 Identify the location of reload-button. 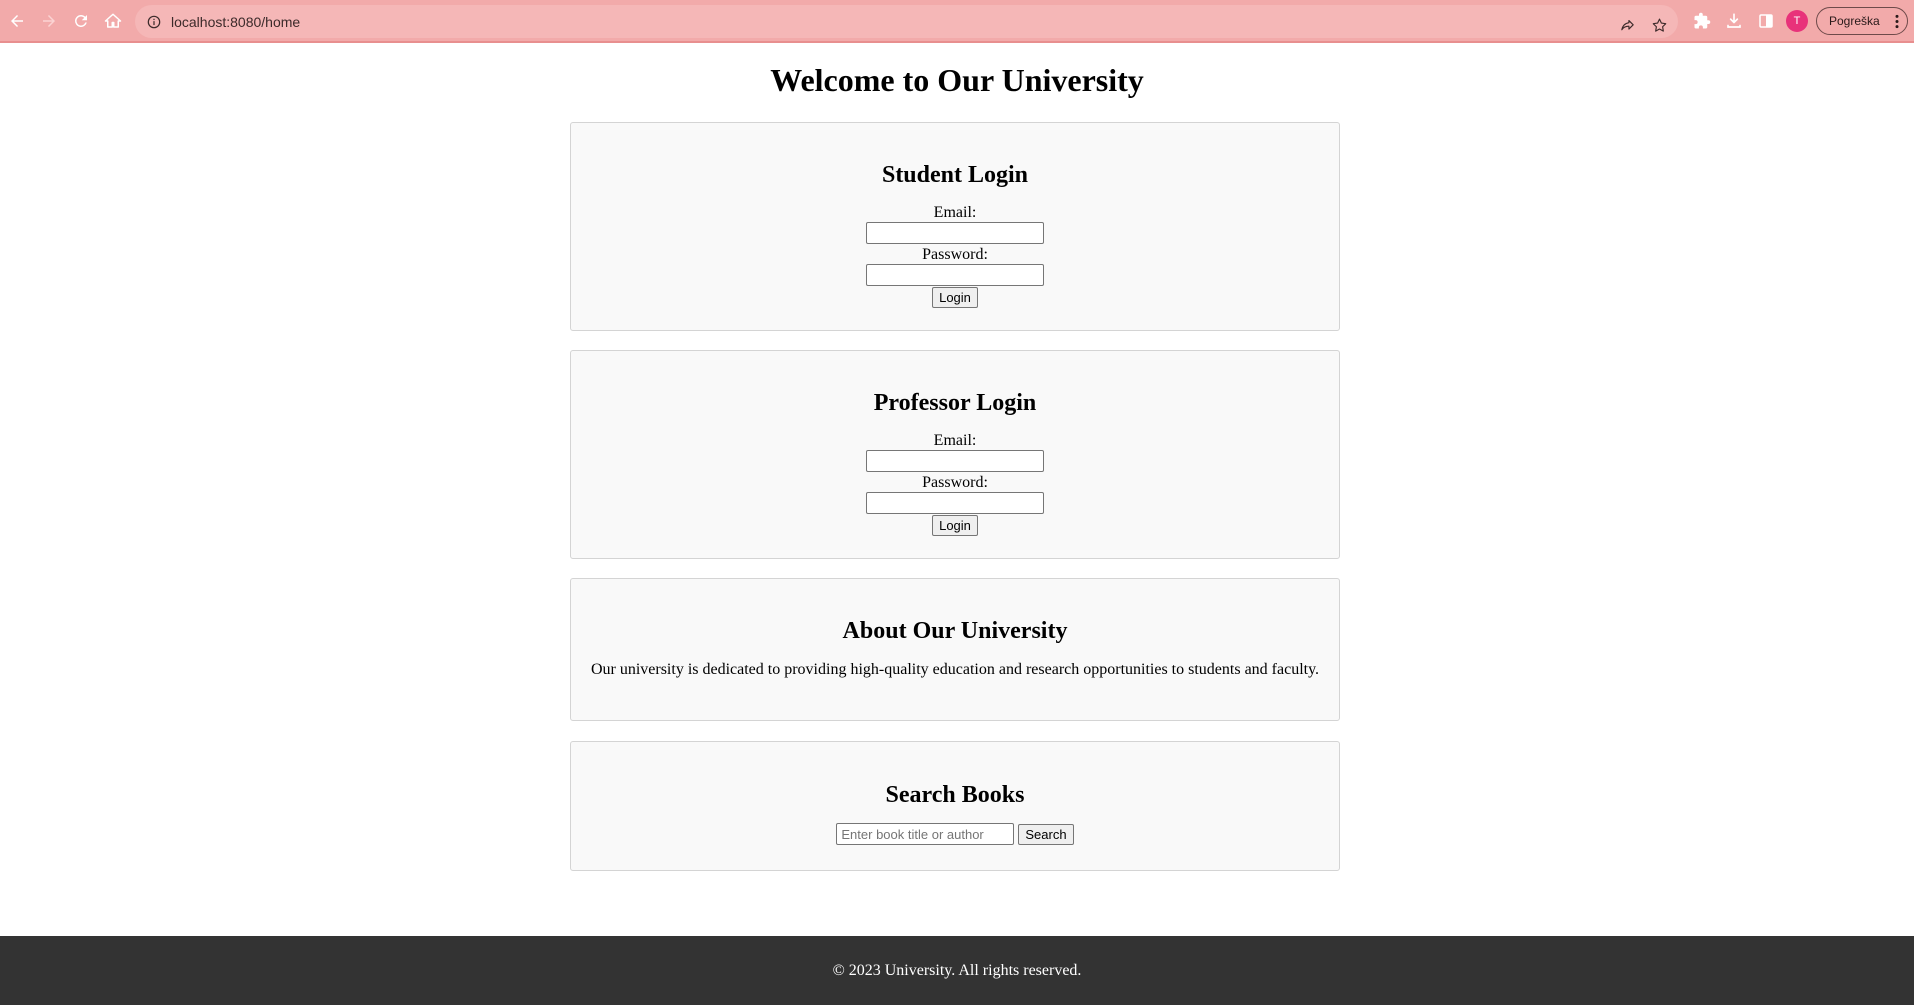
(81, 21).